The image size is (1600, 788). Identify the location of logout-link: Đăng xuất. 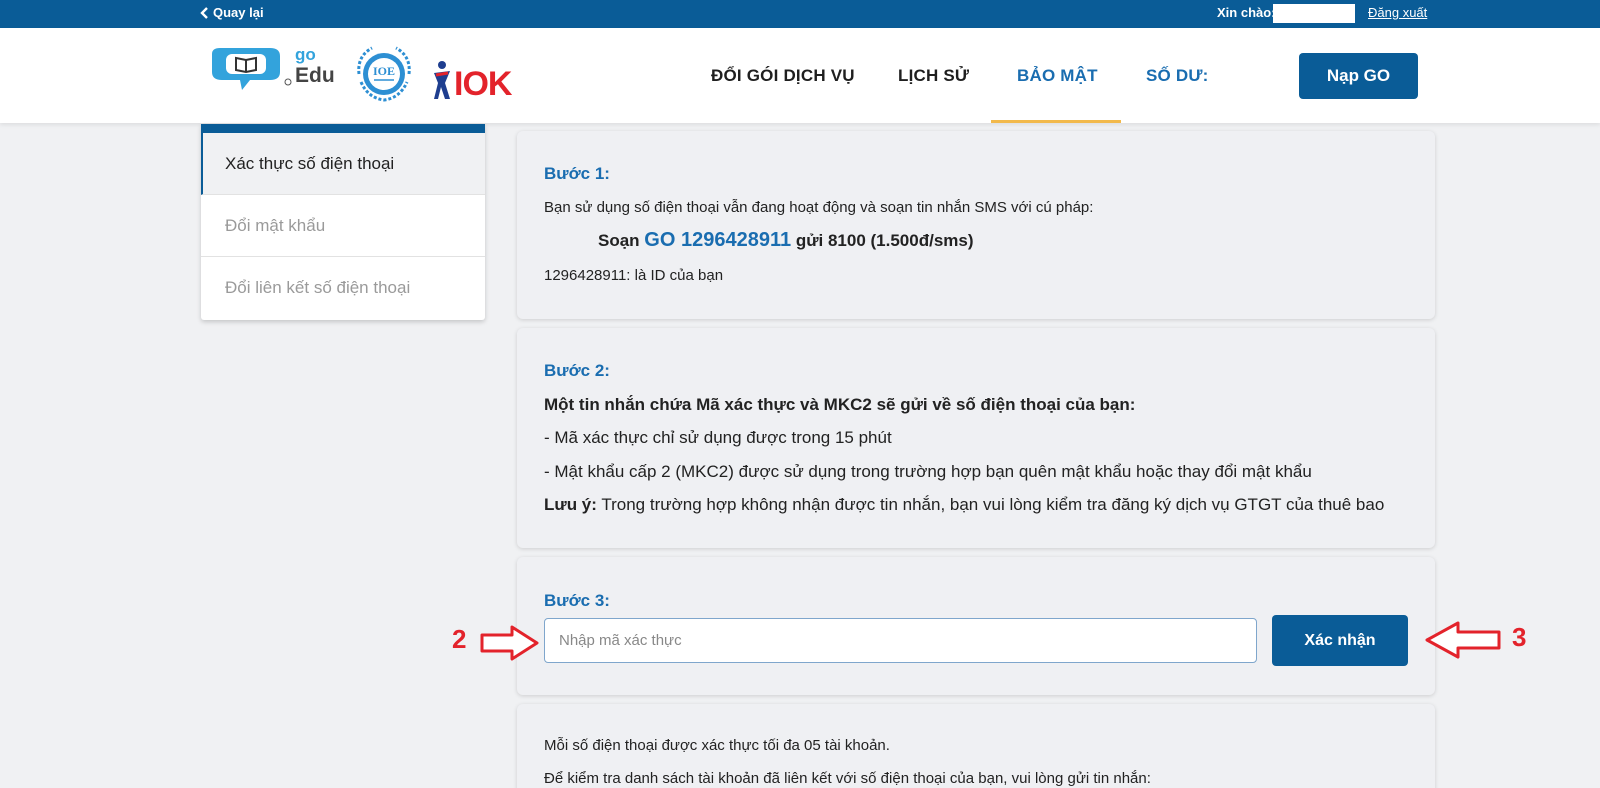
(1397, 12).